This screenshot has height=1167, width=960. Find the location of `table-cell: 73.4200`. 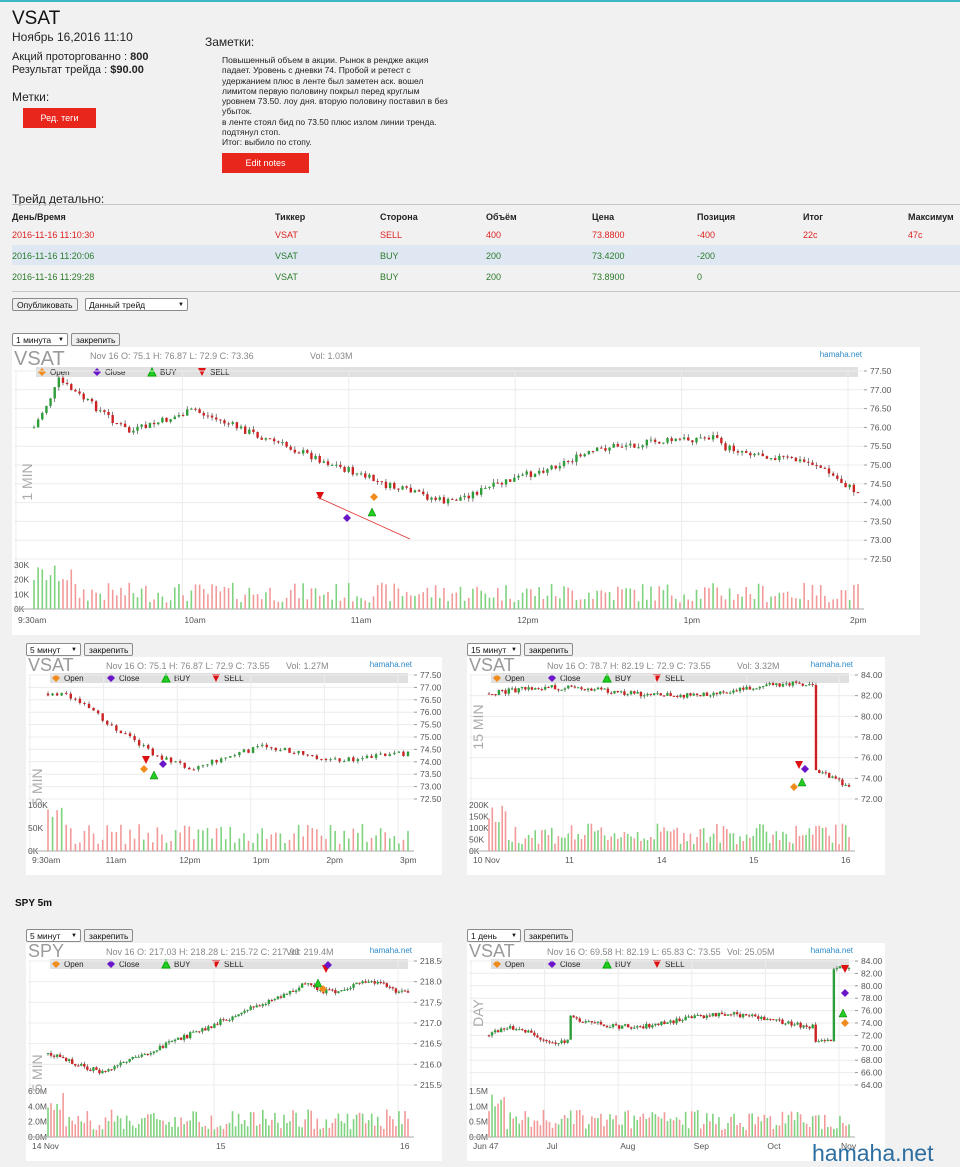

table-cell: 73.4200 is located at coordinates (608, 256).